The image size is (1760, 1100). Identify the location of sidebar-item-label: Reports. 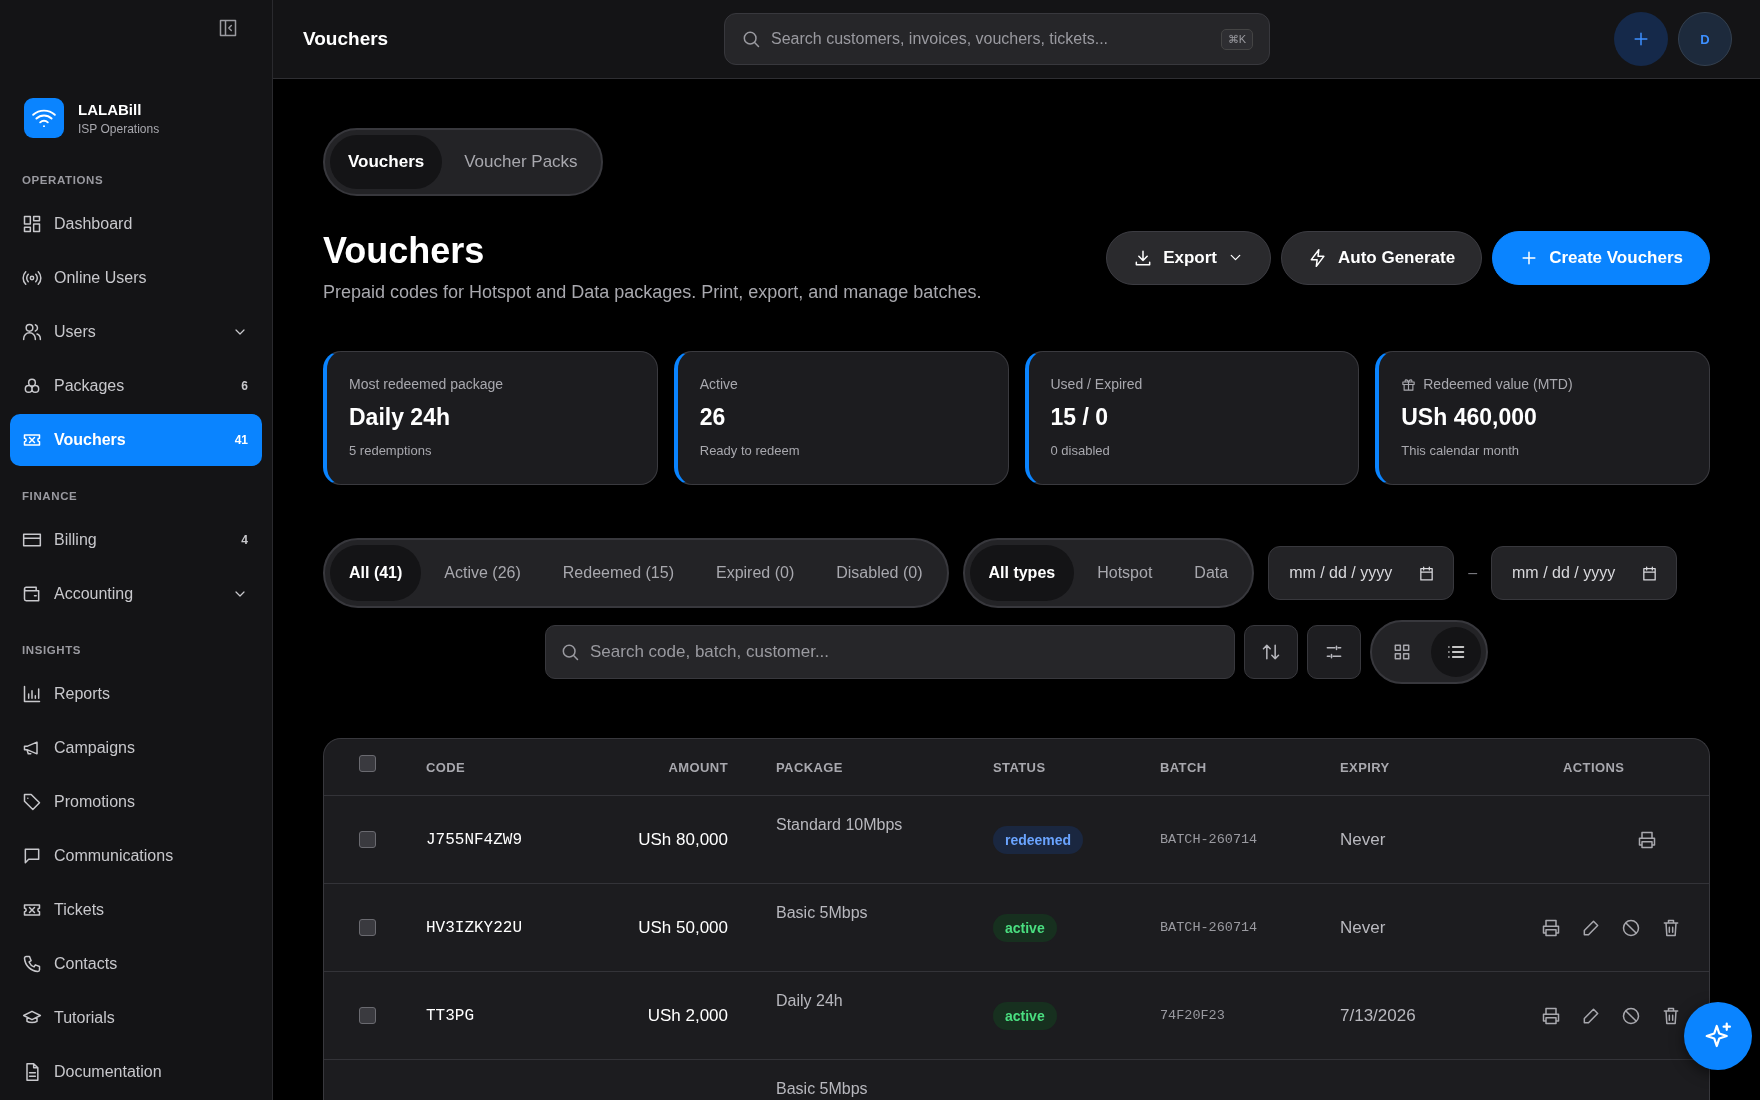
(83, 694).